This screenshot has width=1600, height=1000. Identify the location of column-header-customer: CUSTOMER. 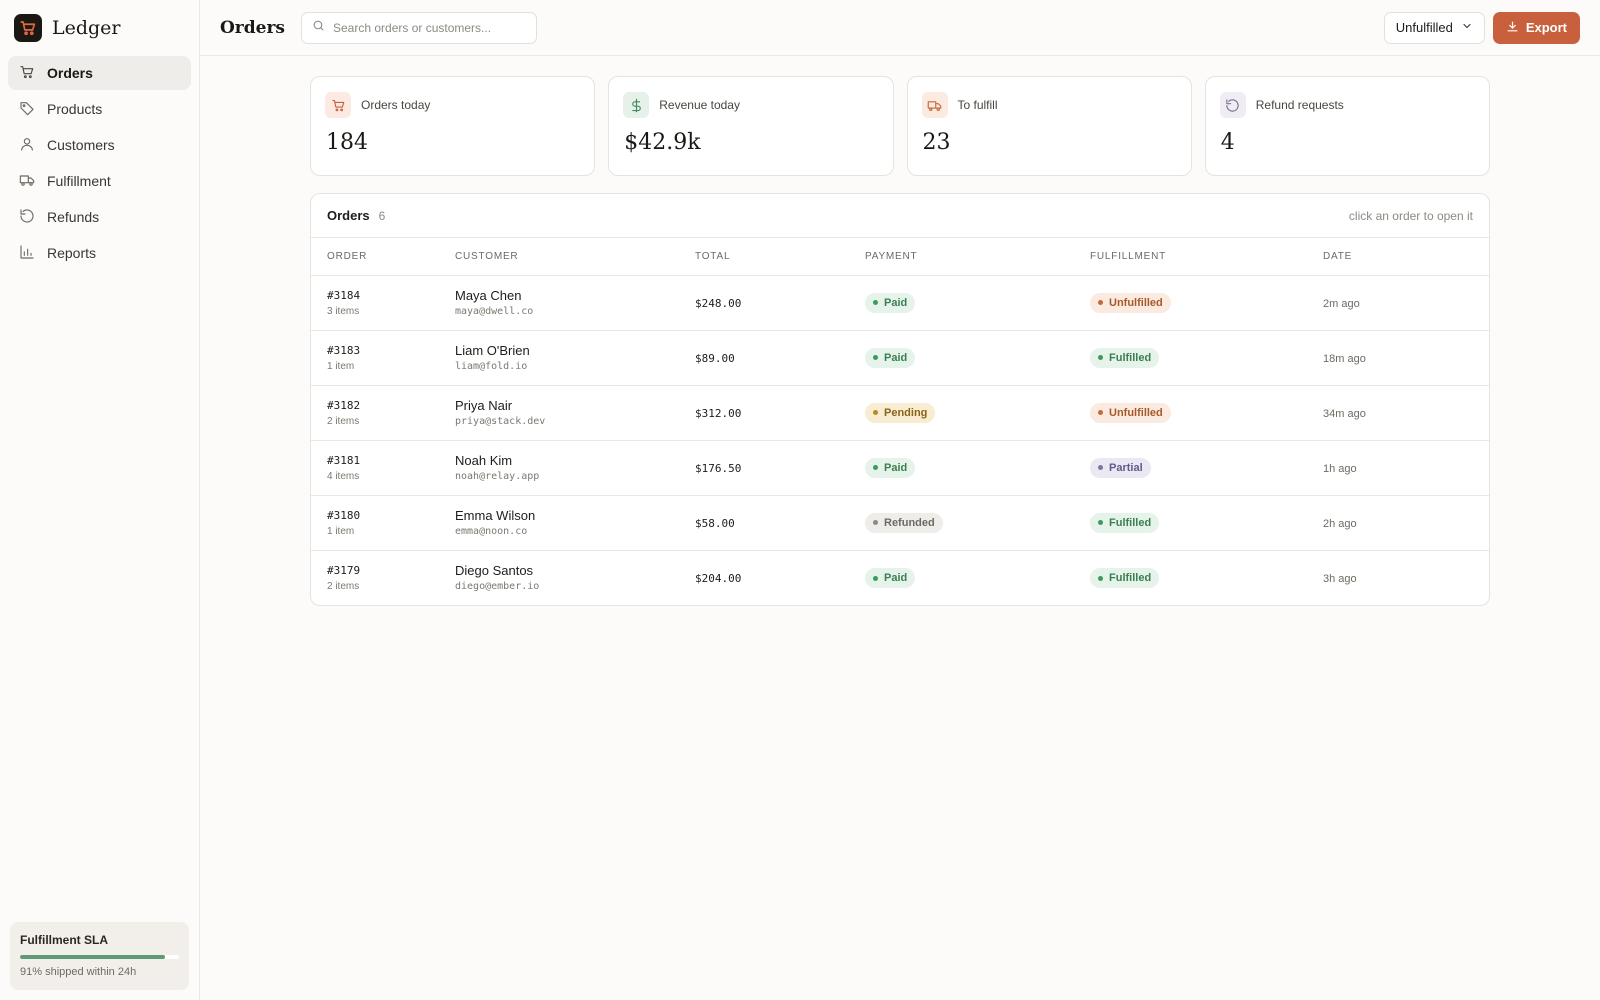
(575, 257).